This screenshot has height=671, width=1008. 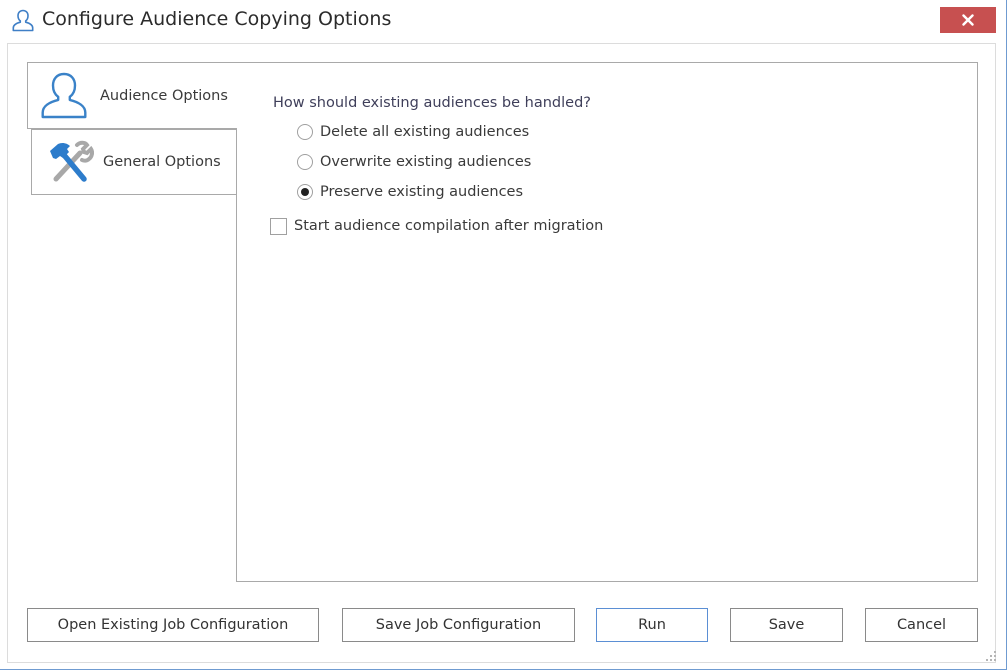 What do you see at coordinates (503, 21) in the screenshot?
I see `title-bar: Configure Audience Copying Options` at bounding box center [503, 21].